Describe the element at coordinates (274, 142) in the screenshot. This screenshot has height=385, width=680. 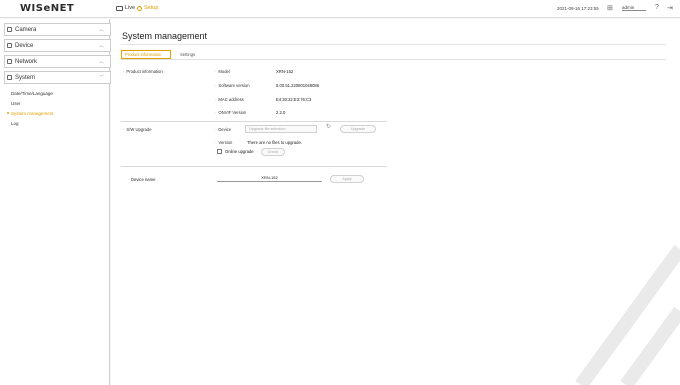
I see `field-value-version: There are no files to upgrade.` at that location.